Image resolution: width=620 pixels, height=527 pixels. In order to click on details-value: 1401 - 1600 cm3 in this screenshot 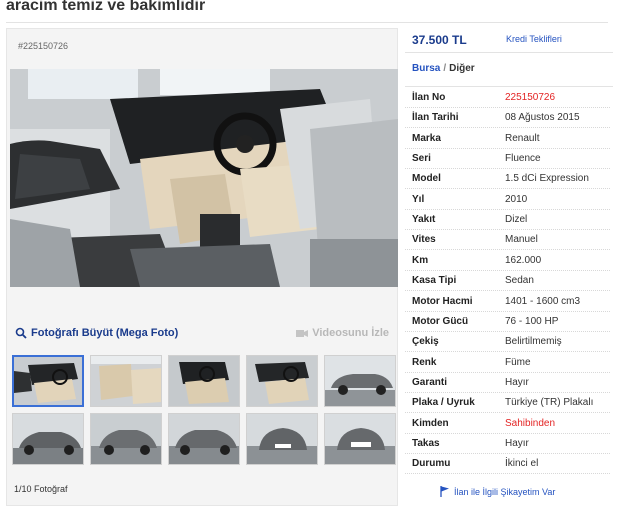, I will do `click(543, 301)`.